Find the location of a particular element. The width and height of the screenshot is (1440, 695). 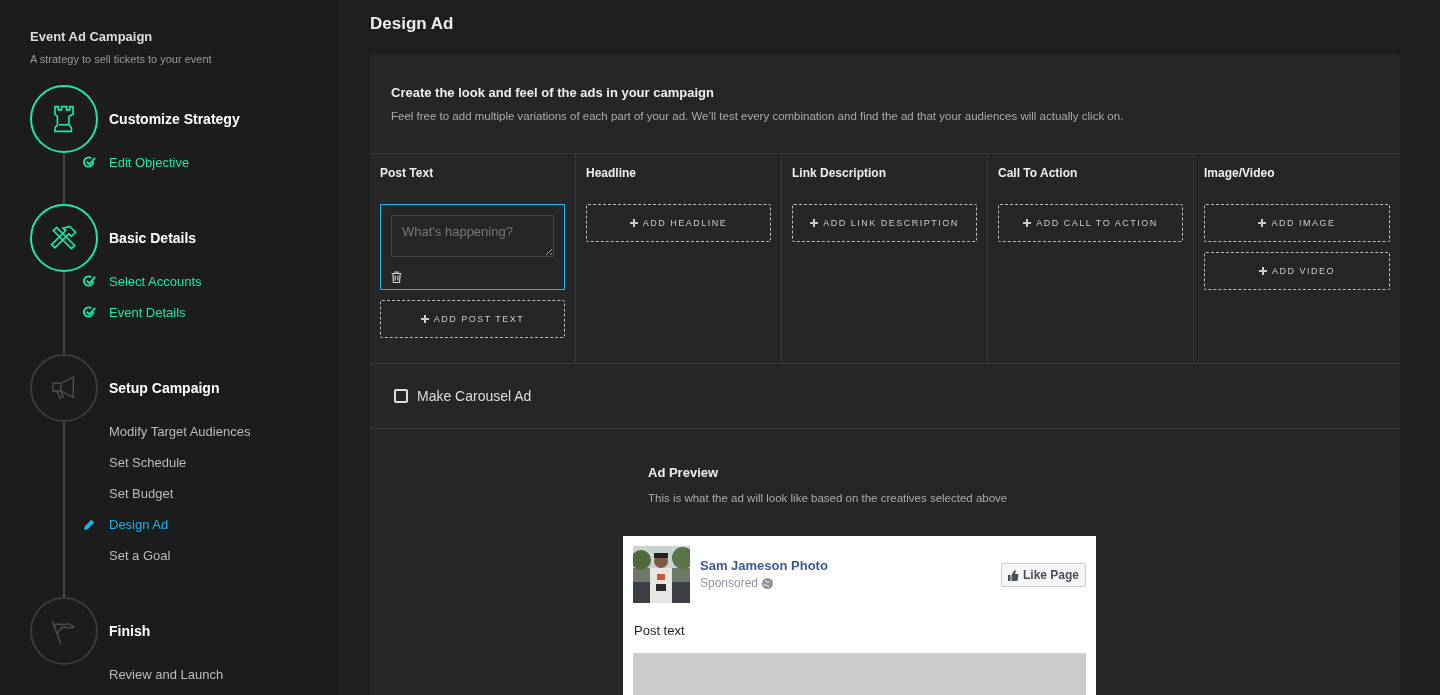

step-title: Setup Campaign is located at coordinates (164, 388).